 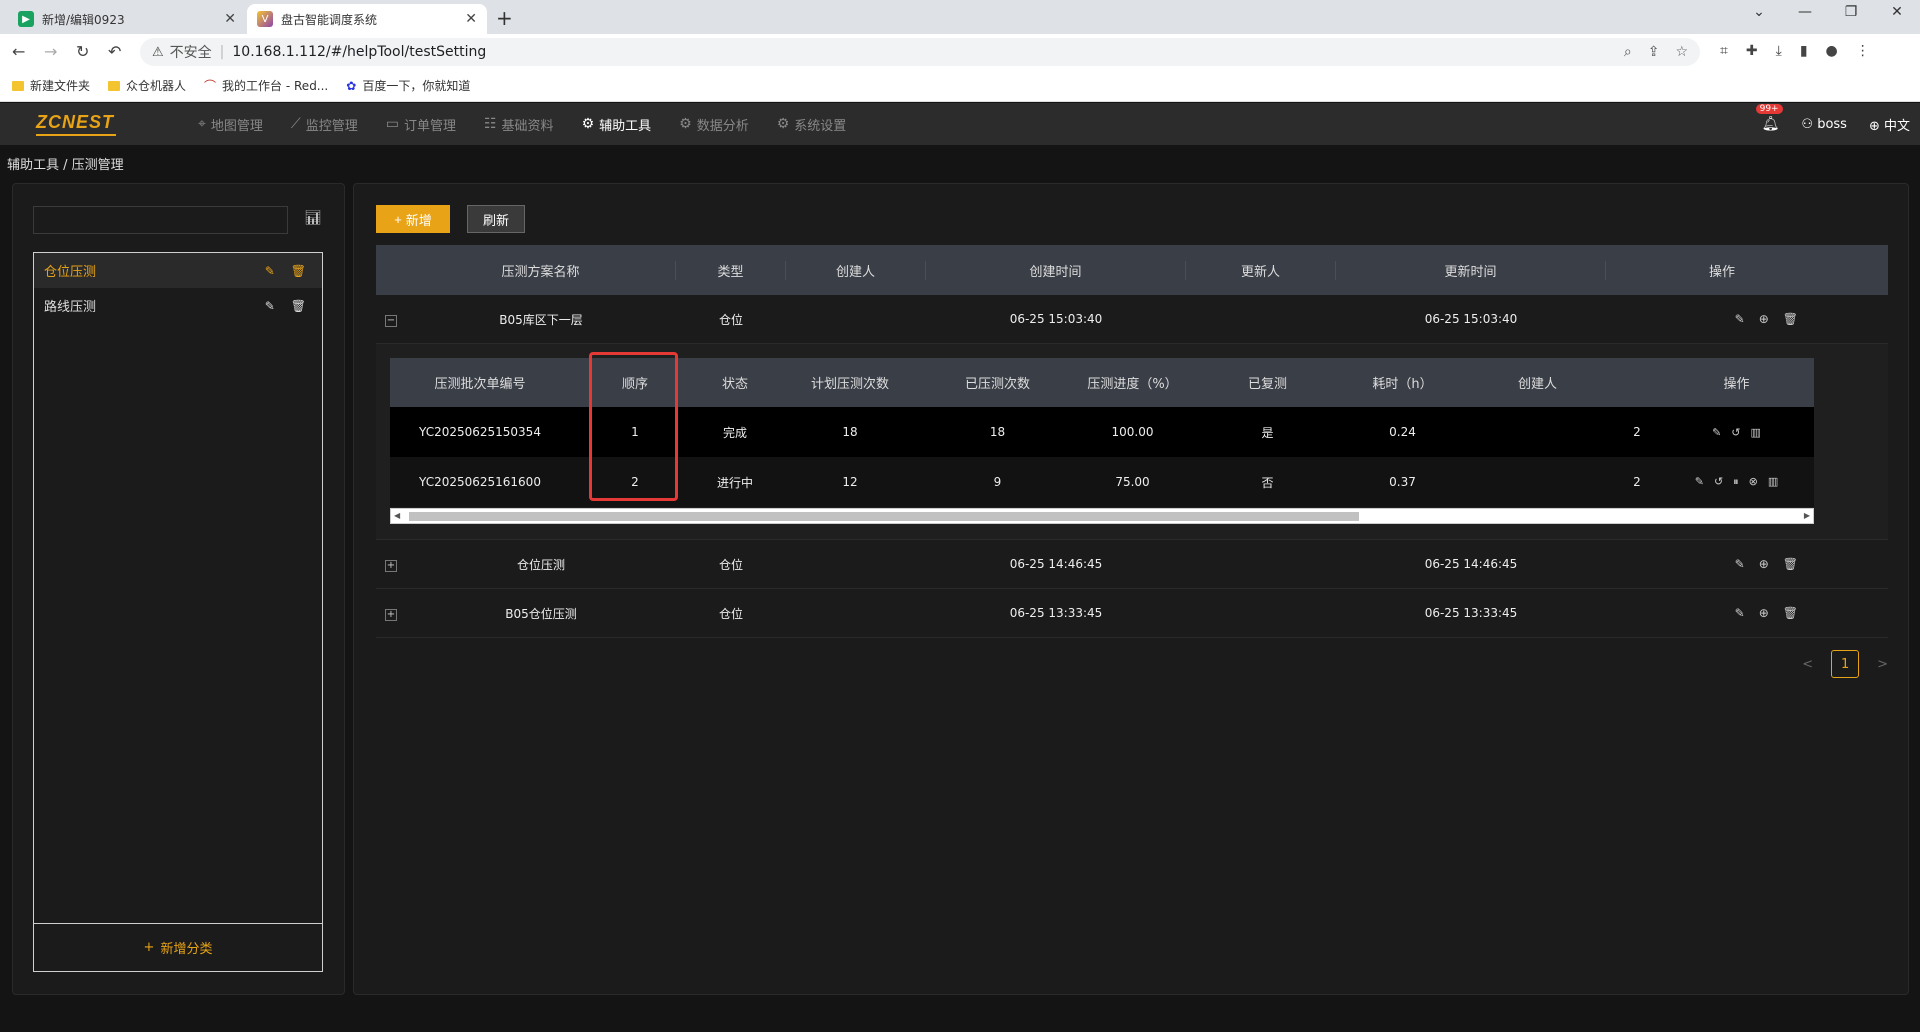 What do you see at coordinates (1769, 109) in the screenshot?
I see `notification-badge: 99+` at bounding box center [1769, 109].